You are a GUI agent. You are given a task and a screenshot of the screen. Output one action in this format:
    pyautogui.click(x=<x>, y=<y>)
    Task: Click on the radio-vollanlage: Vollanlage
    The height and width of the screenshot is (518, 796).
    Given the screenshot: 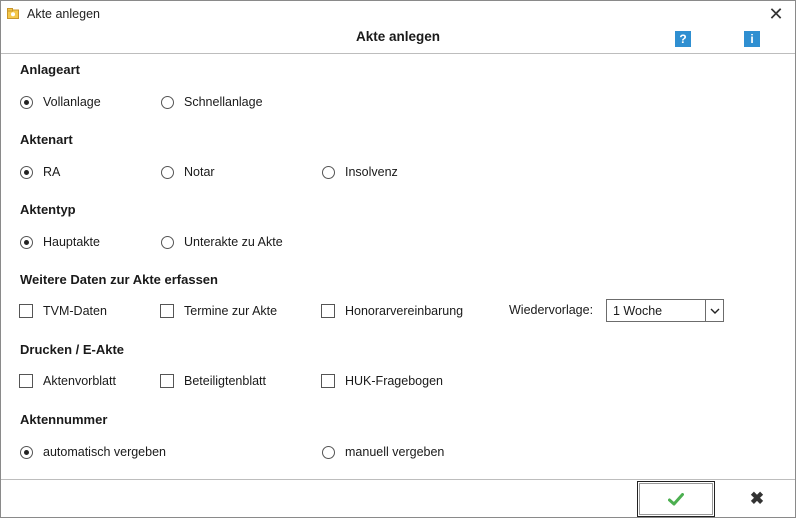 What is the action you would take?
    pyautogui.click(x=60, y=102)
    